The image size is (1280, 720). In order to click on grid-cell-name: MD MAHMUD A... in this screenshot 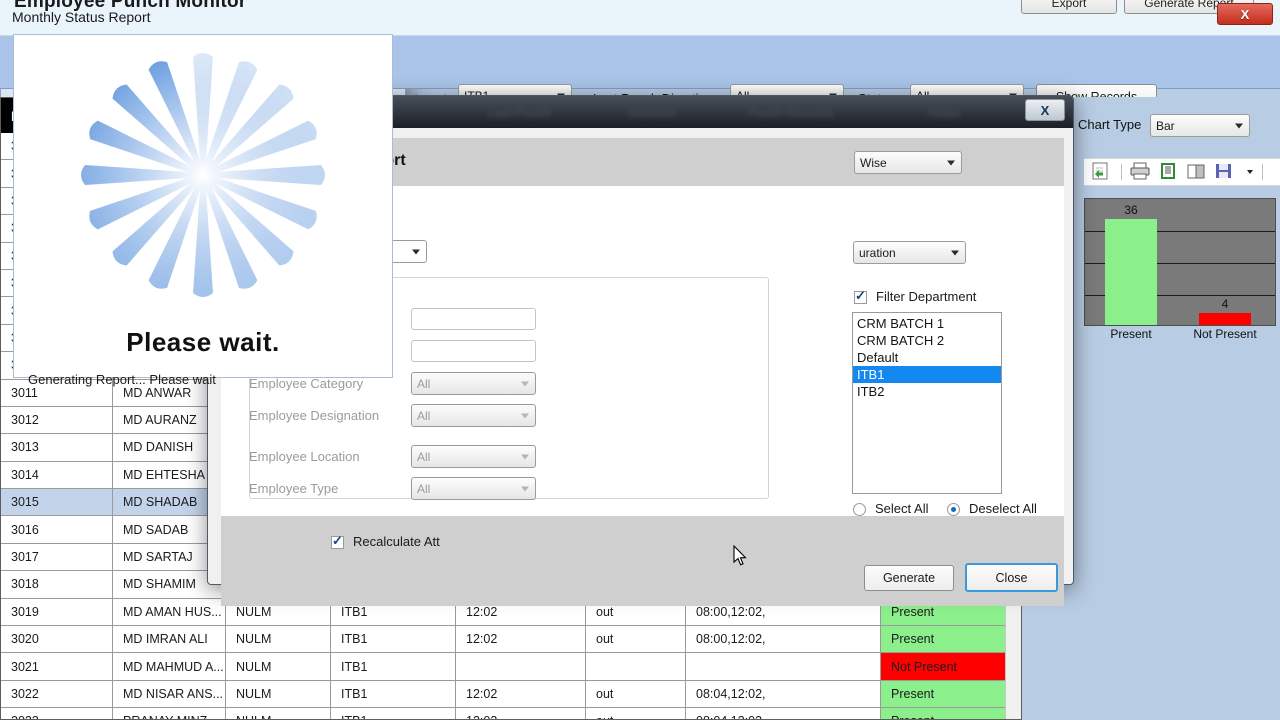, I will do `click(169, 666)`.